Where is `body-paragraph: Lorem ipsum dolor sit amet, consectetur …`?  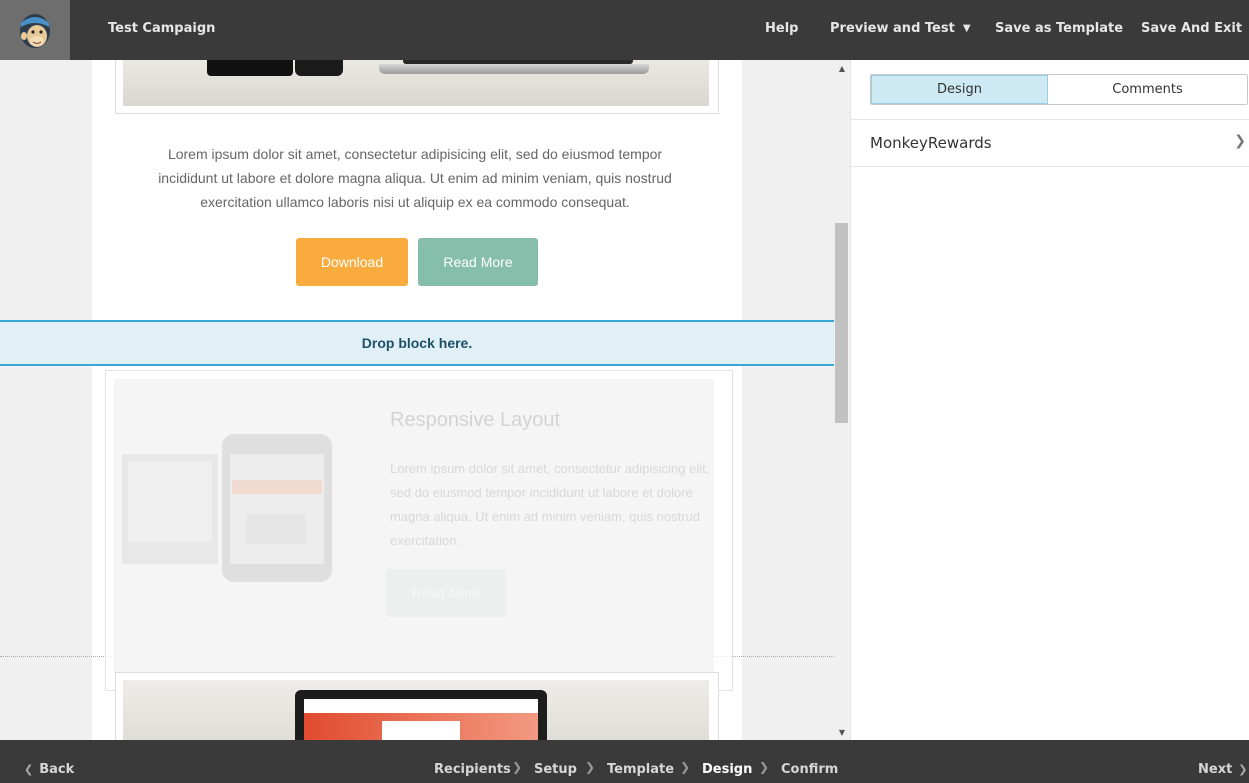 body-paragraph: Lorem ipsum dolor sit amet, consectetur … is located at coordinates (415, 178).